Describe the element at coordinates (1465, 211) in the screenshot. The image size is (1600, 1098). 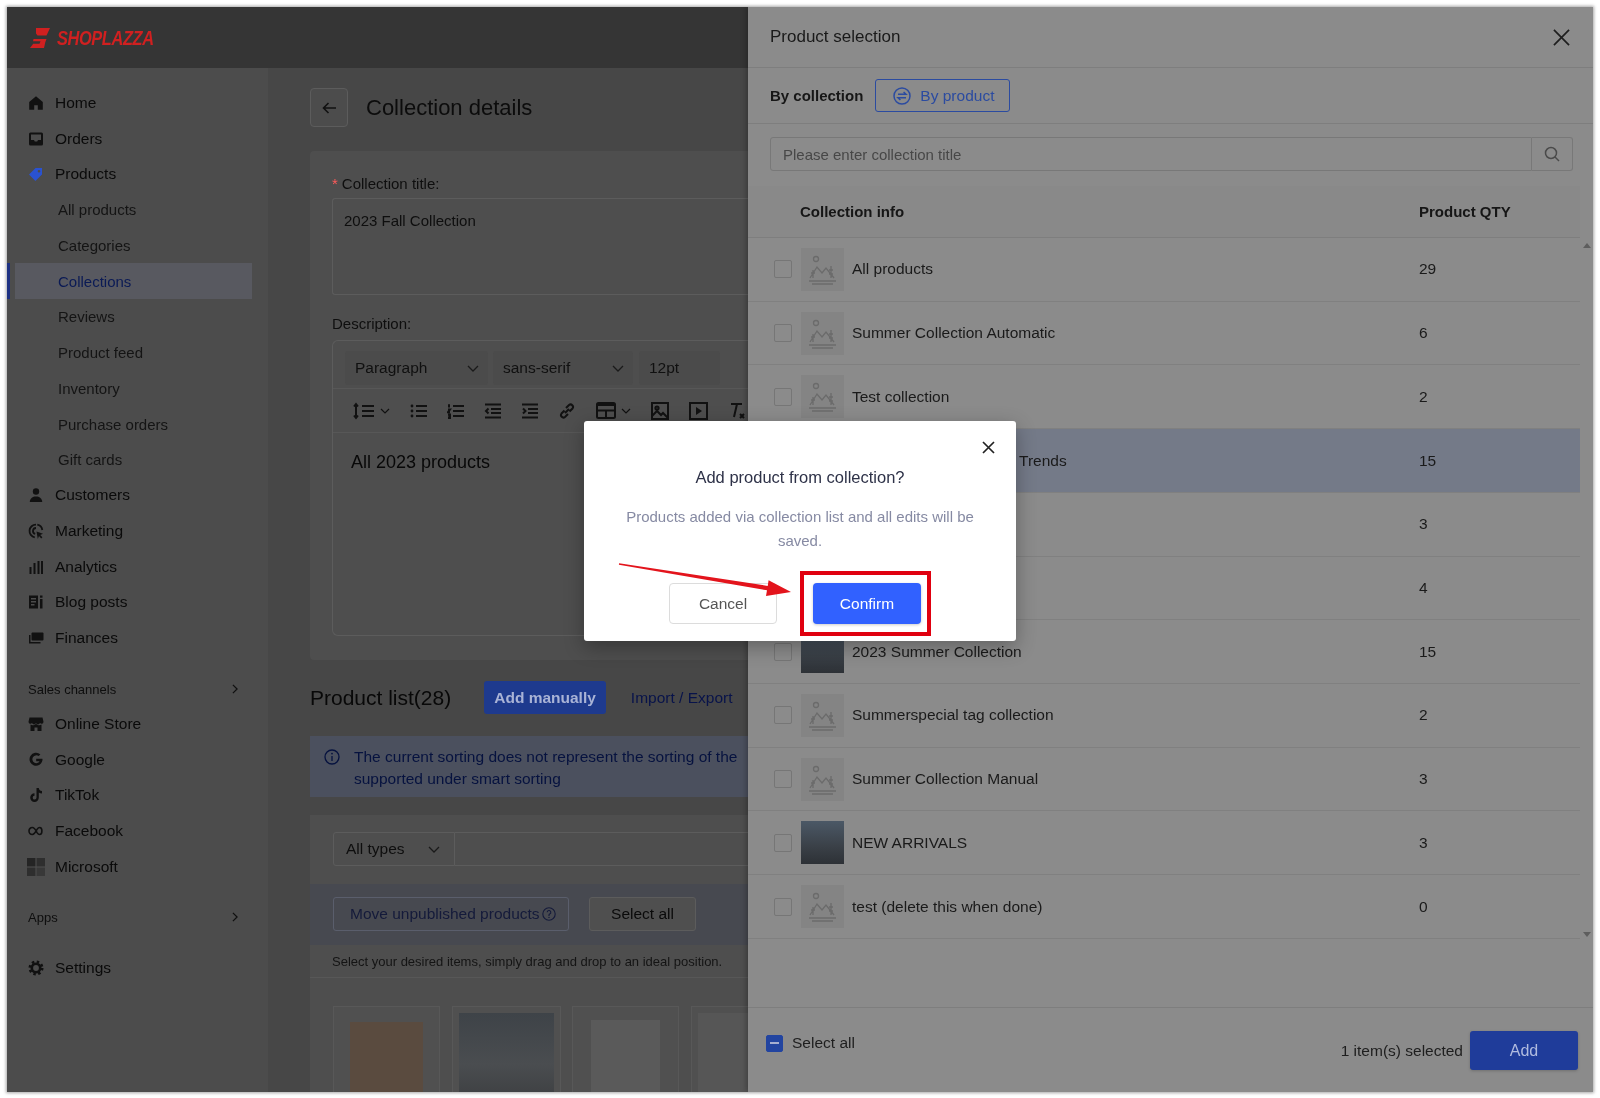
I see `column-header: Product QTY` at that location.